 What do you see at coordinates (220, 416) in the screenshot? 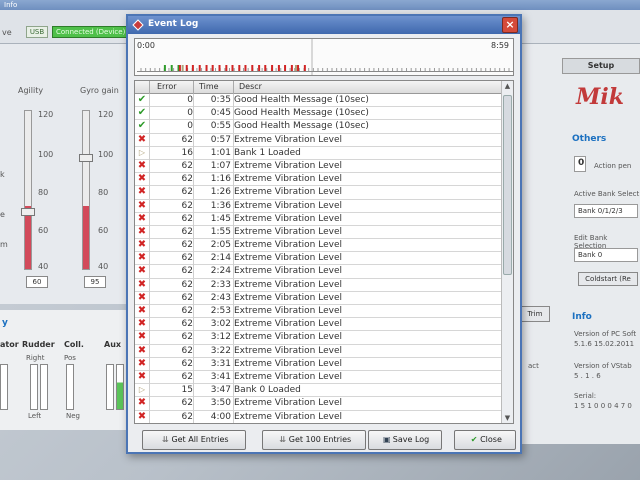
I see `cell-time: 4:00` at bounding box center [220, 416].